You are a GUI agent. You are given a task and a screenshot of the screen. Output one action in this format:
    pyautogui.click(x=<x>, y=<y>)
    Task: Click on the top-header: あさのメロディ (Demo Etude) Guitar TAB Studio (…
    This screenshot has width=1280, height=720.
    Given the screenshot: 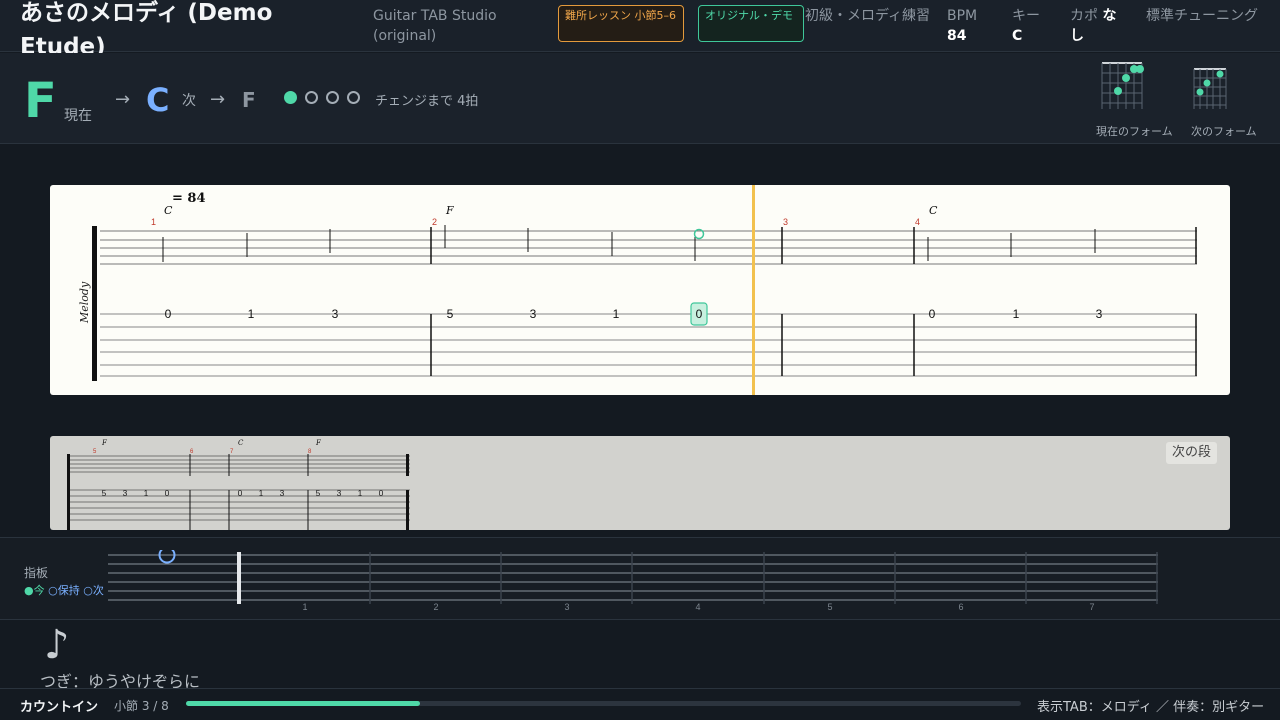 What is the action you would take?
    pyautogui.click(x=640, y=27)
    